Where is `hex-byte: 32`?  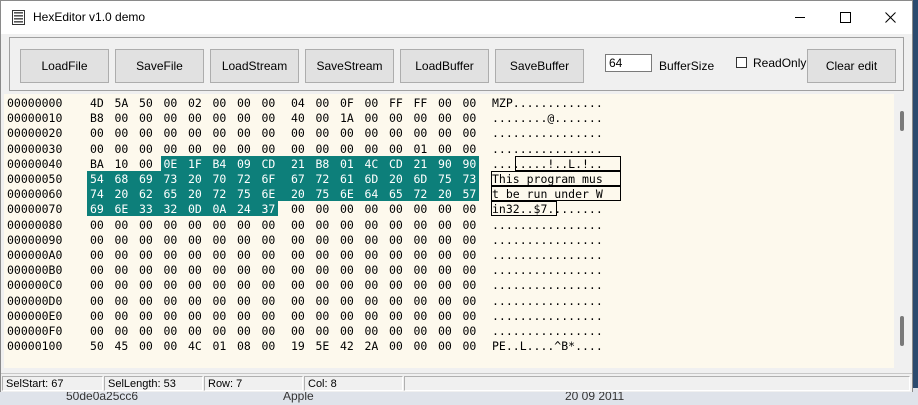 hex-byte: 32 is located at coordinates (172, 209).